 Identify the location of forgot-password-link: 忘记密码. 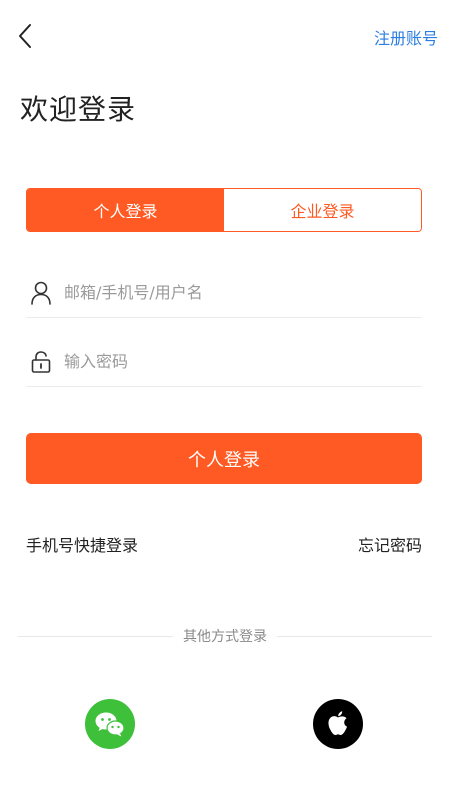
(390, 544).